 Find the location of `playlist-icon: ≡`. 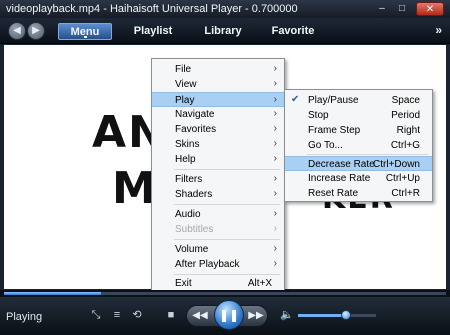

playlist-icon: ≡ is located at coordinates (117, 315).